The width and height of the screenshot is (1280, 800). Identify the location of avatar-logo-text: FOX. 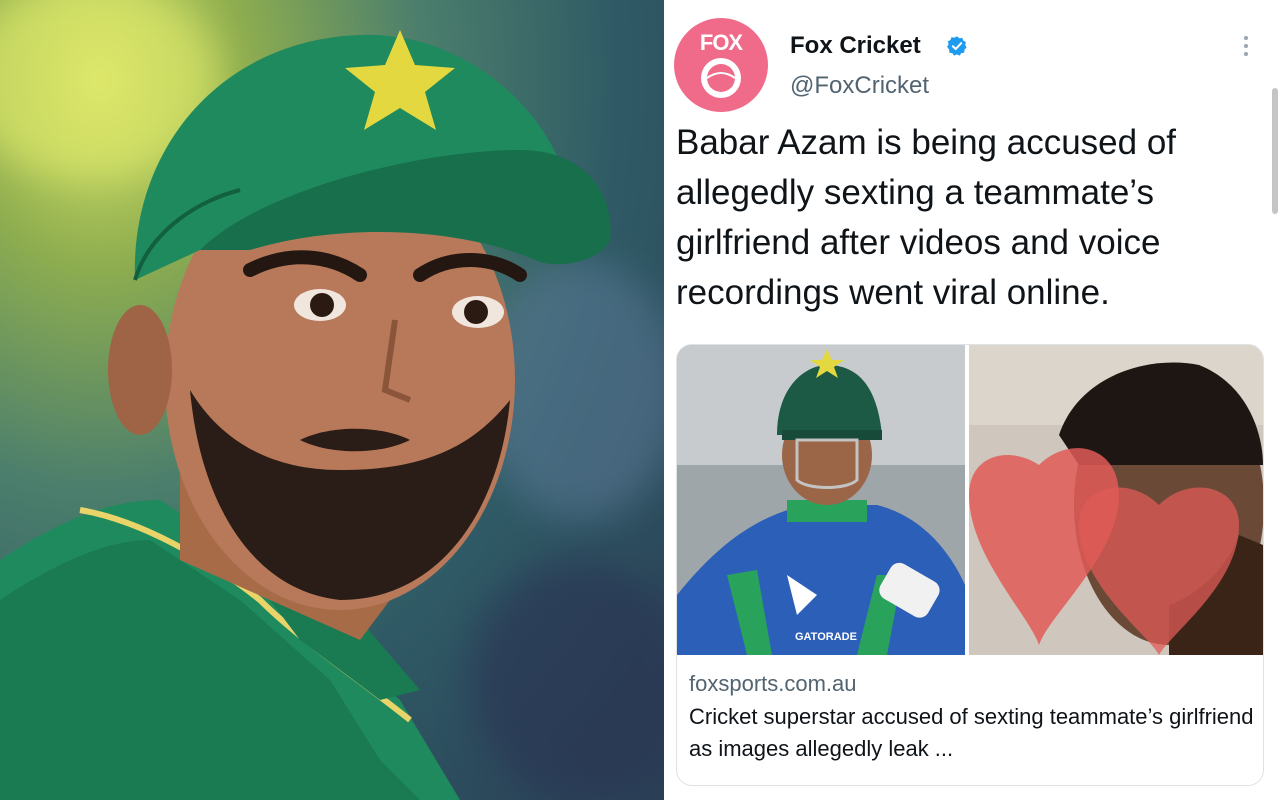
(721, 42).